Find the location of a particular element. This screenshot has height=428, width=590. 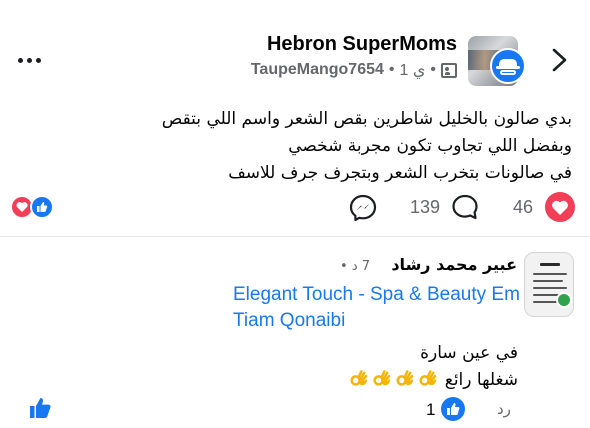

reaction-count: 46 is located at coordinates (523, 207).